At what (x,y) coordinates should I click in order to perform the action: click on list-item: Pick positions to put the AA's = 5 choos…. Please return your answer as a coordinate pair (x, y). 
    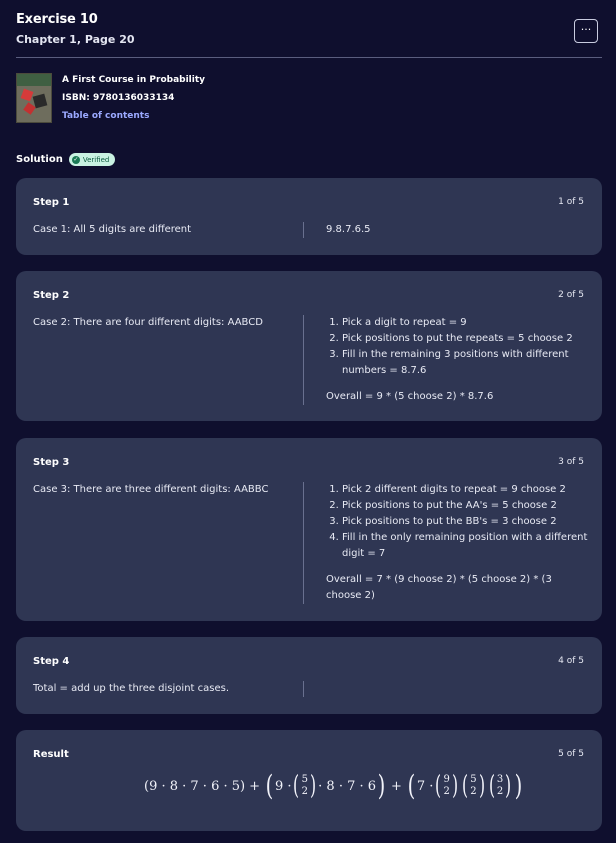
    Looking at the image, I should click on (465, 506).